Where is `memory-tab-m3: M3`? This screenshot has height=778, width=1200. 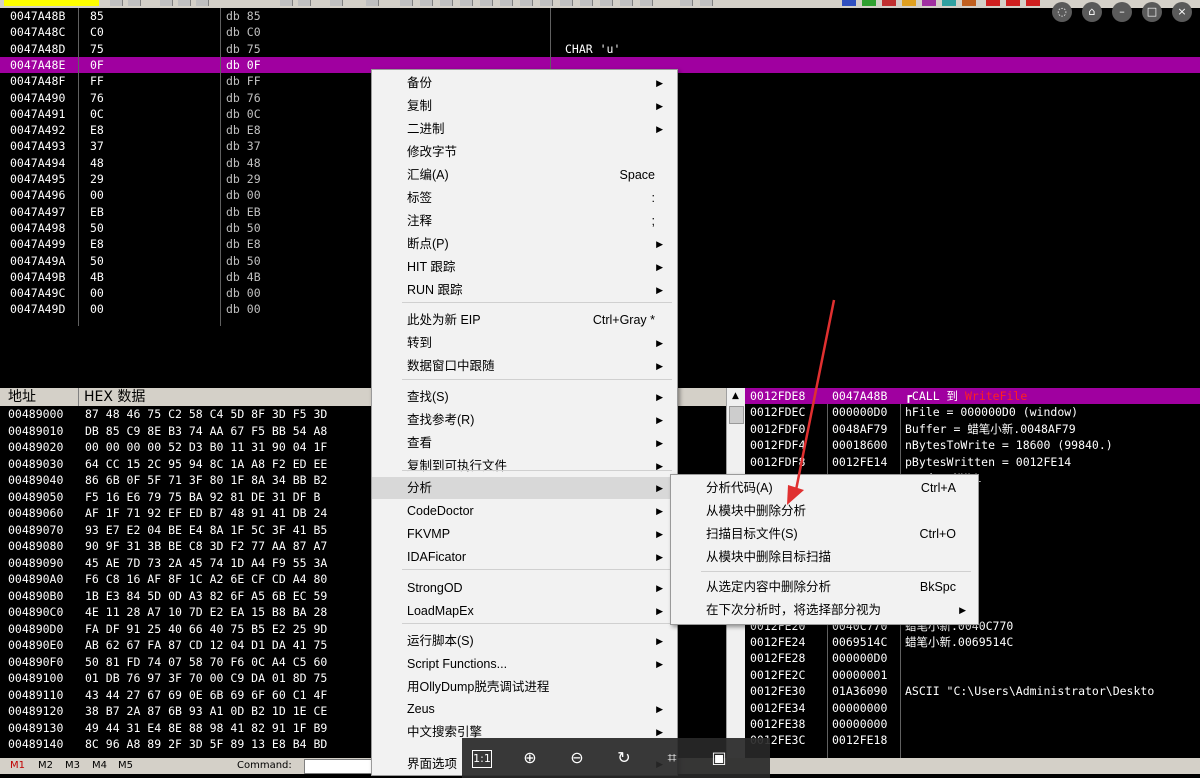
memory-tab-m3: M3 is located at coordinates (72, 766).